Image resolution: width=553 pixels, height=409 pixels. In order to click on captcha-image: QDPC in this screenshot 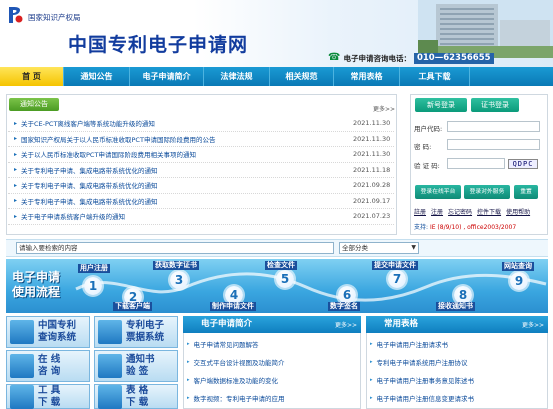, I will do `click(523, 164)`.